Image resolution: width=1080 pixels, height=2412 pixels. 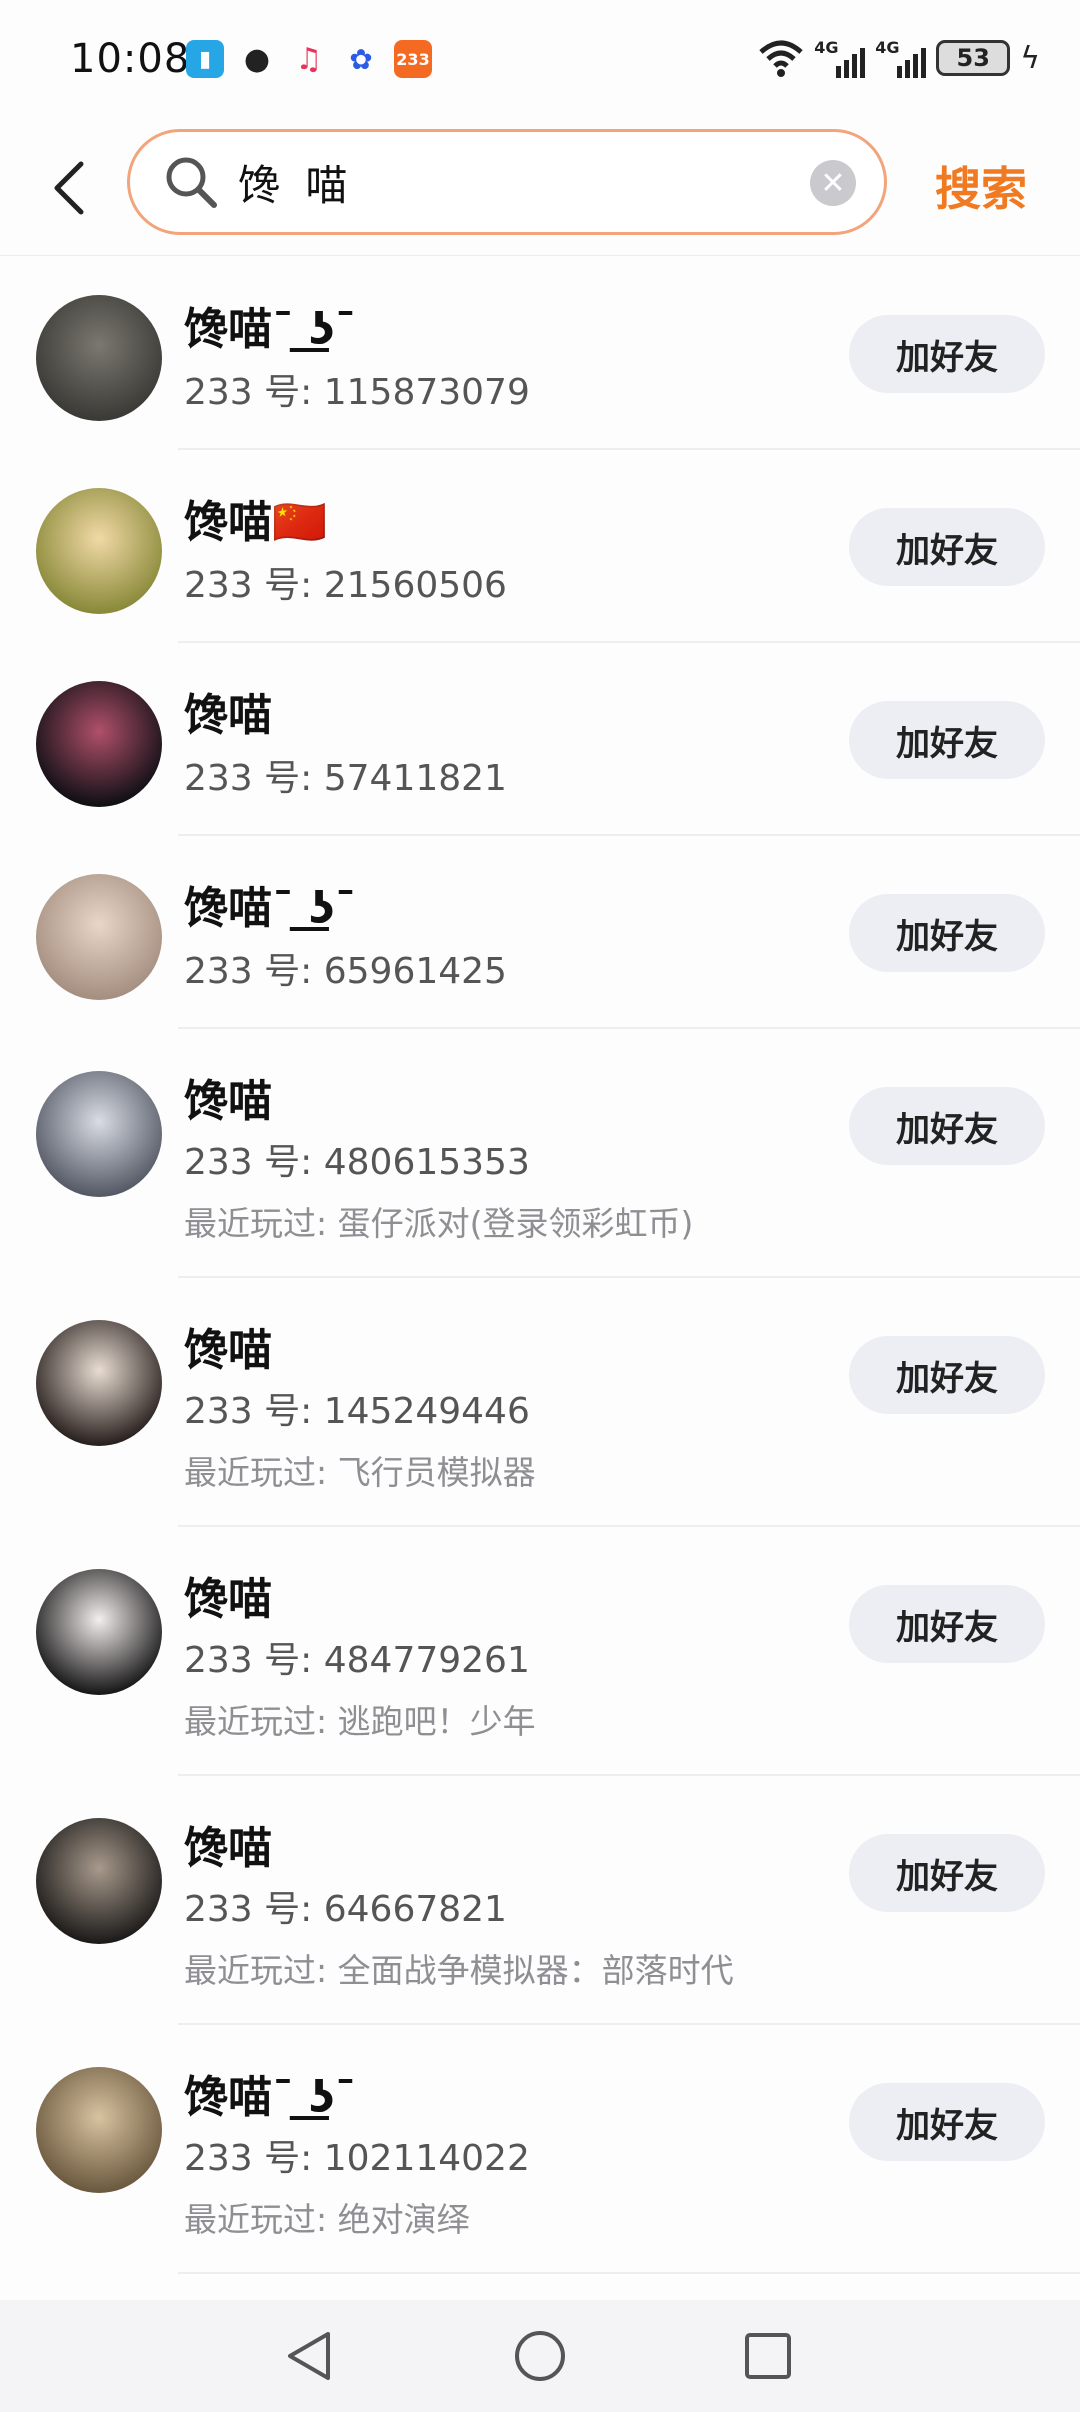 I want to click on navigation-bar, so click(x=540, y=2356).